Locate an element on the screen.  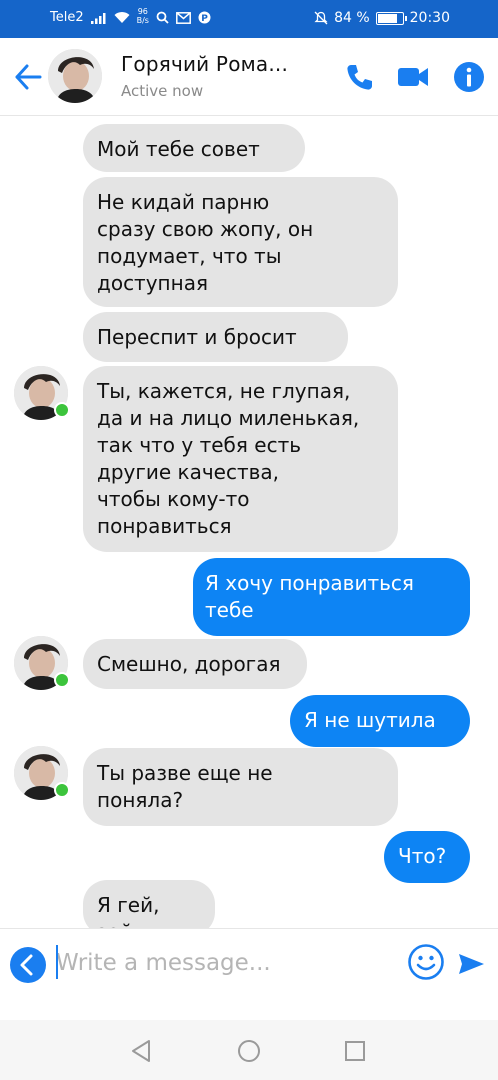
avatar-image is located at coordinates (75, 76).